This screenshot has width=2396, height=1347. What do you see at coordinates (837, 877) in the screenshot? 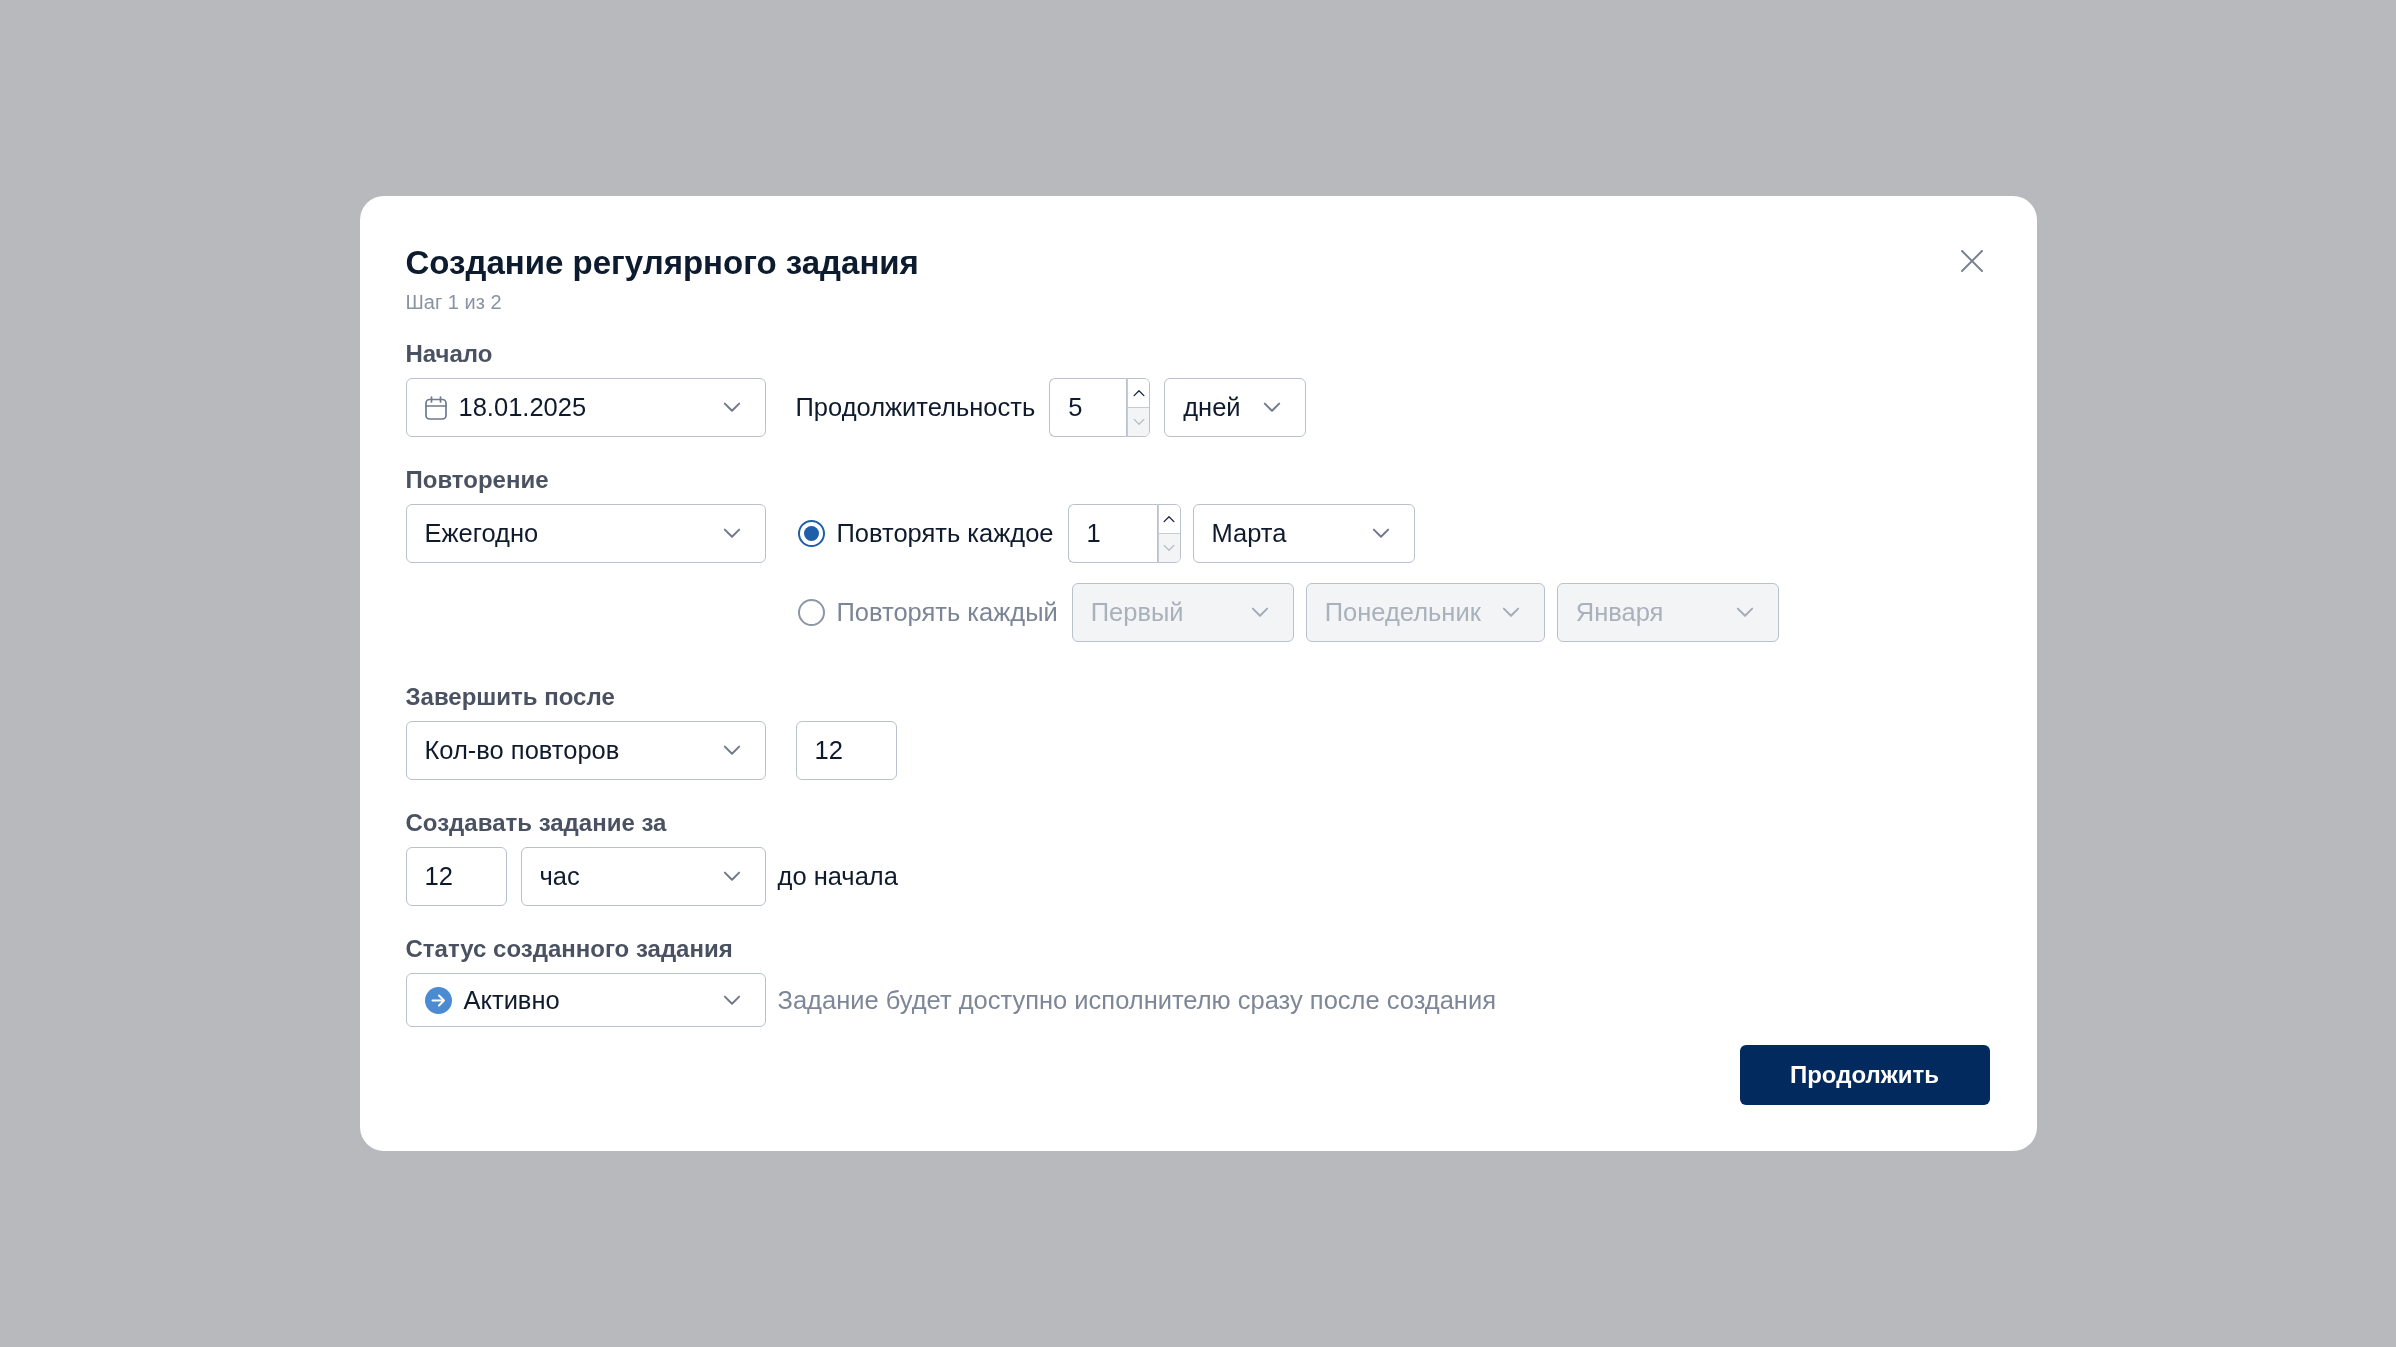
I see `suffix-text: до начала` at bounding box center [837, 877].